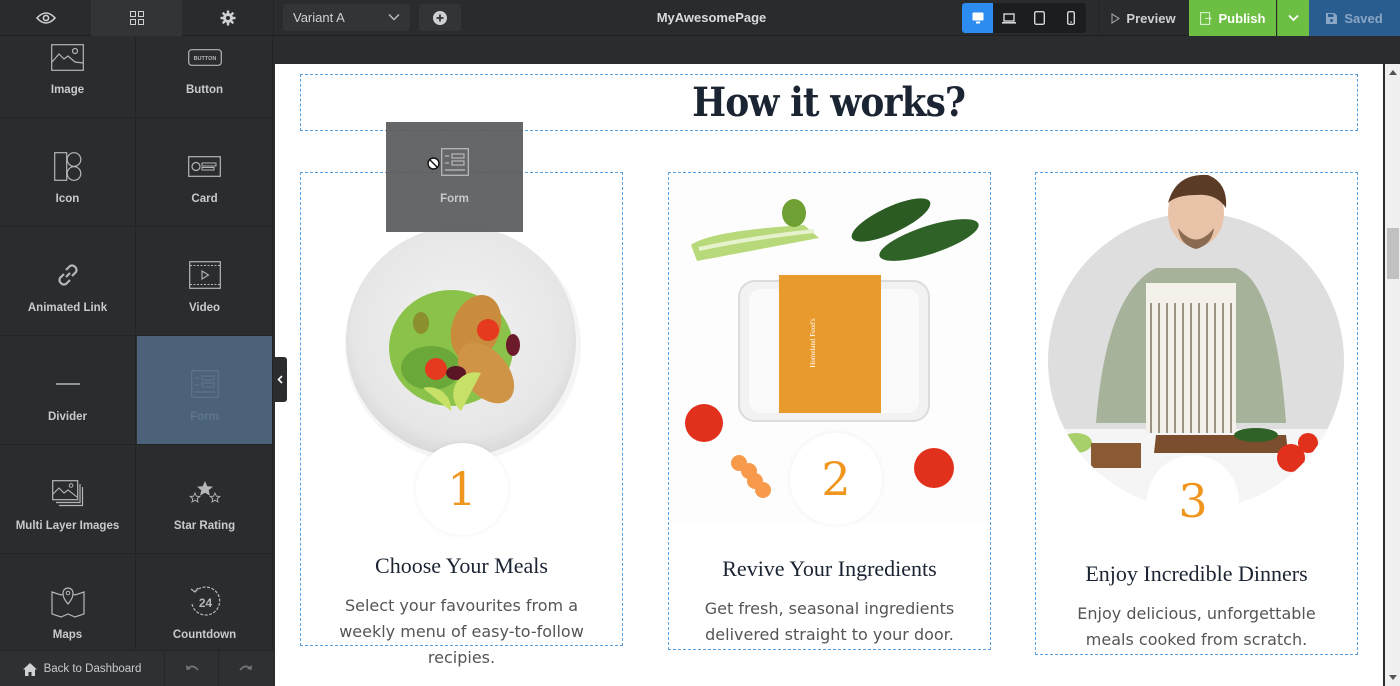 Image resolution: width=1400 pixels, height=686 pixels. I want to click on desktop-icon, so click(977, 18).